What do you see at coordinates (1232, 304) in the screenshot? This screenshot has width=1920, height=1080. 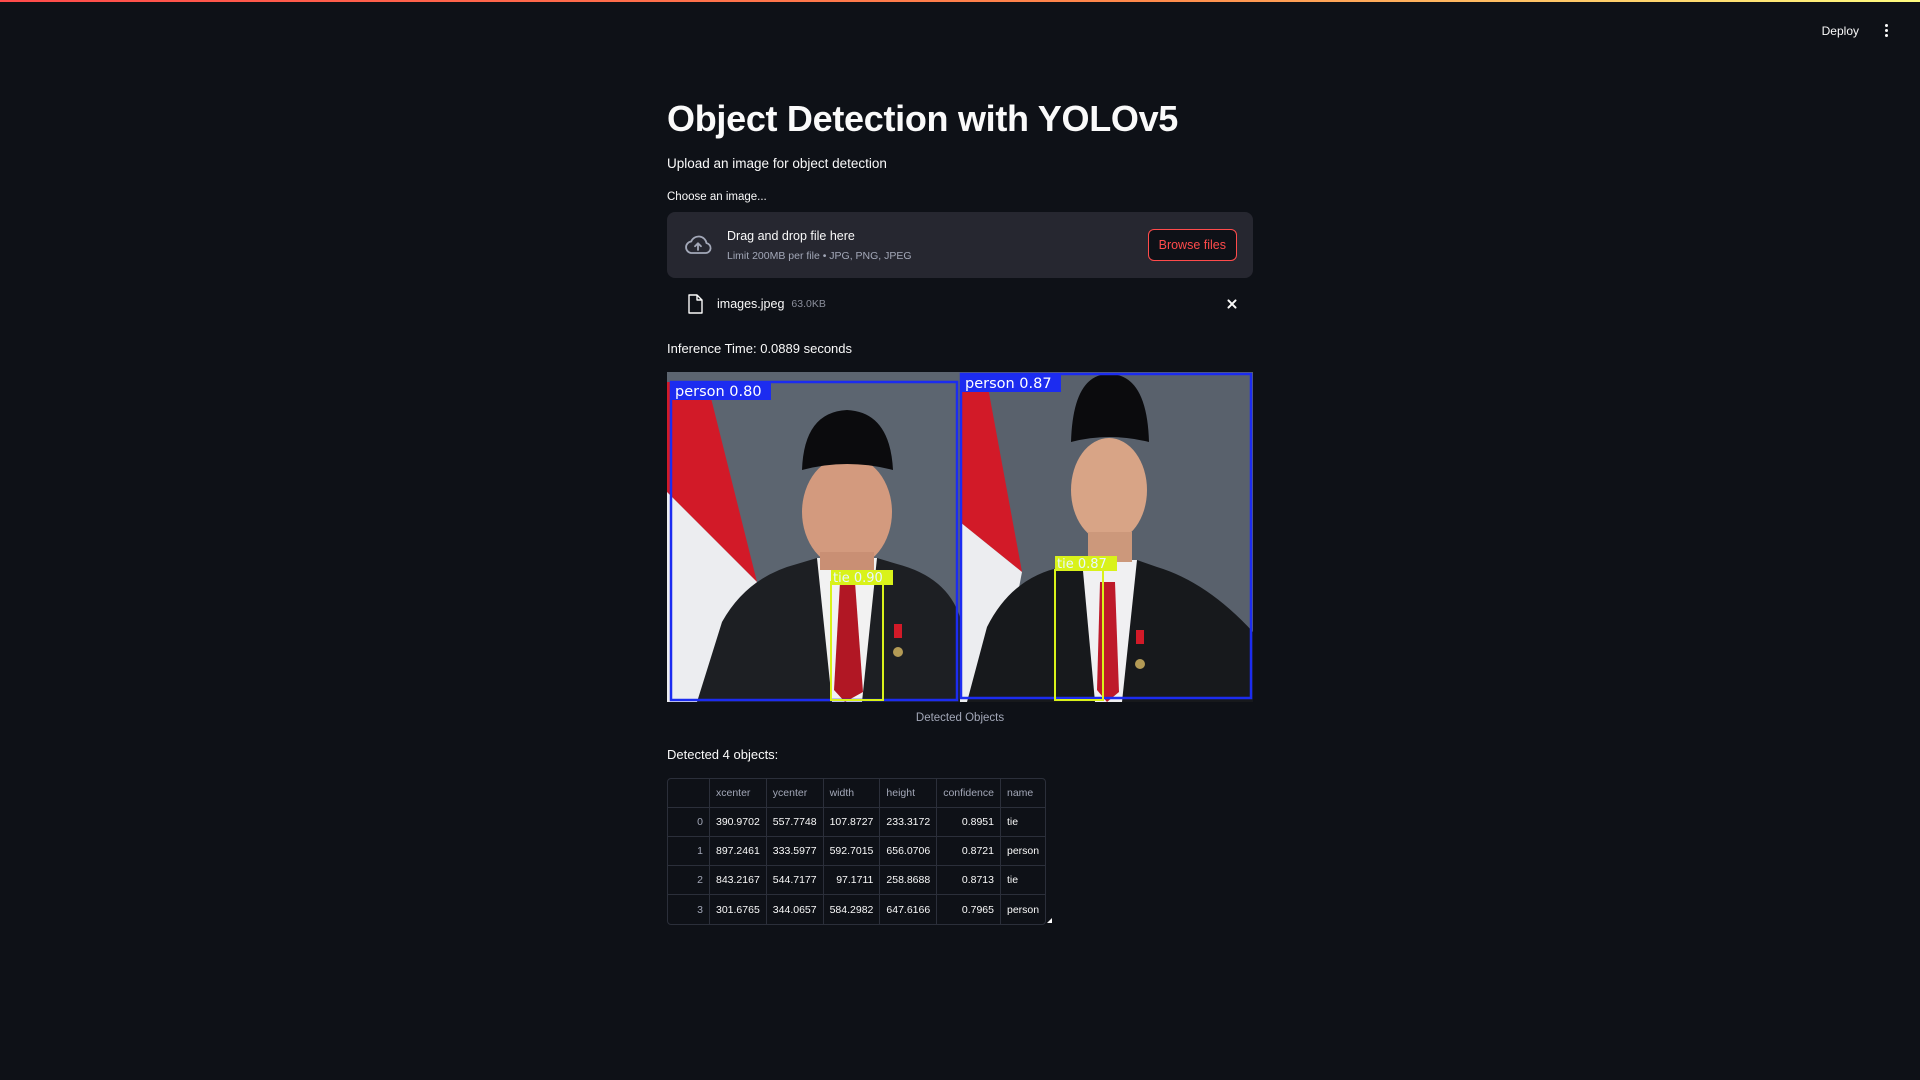 I see `remove-file-close-icon` at bounding box center [1232, 304].